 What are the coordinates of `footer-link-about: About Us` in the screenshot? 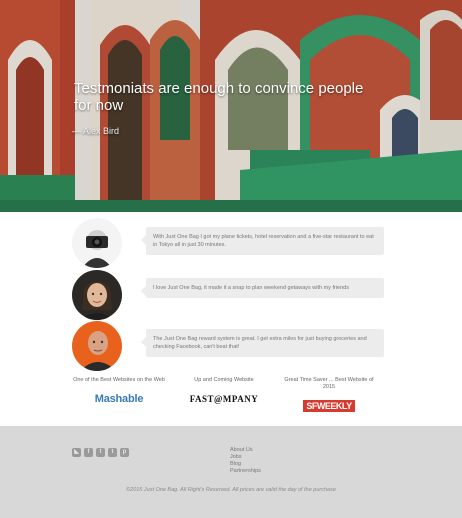 It's located at (245, 450).